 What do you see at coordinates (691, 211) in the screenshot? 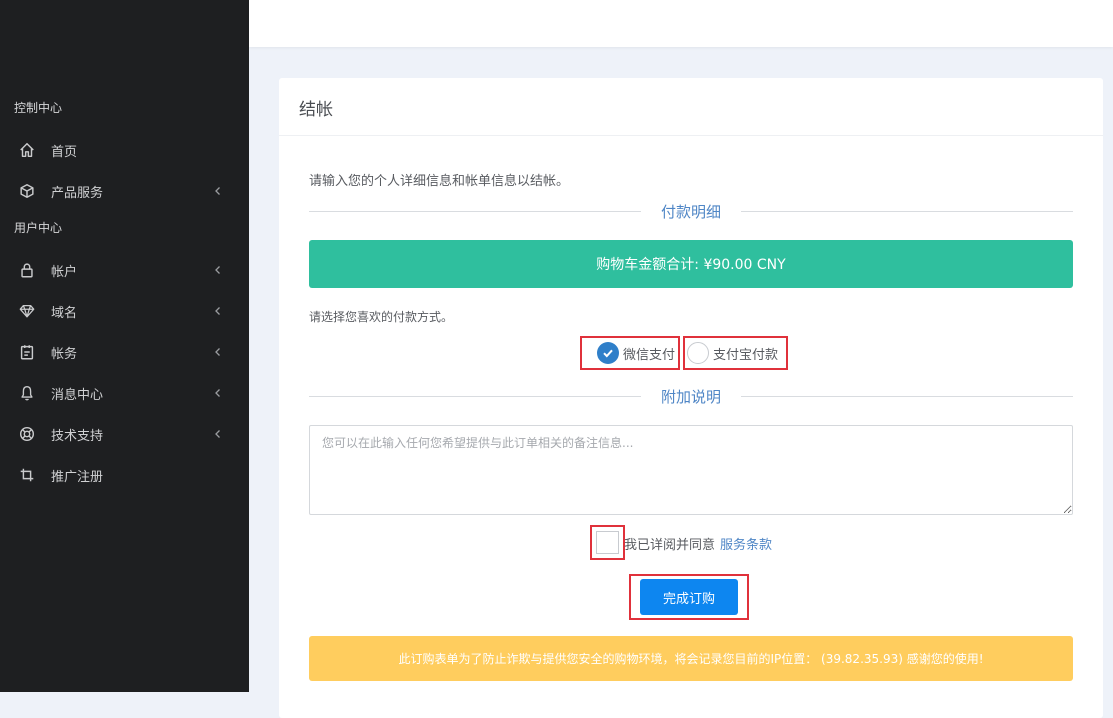
I see `payment-section-divider: 付款明细` at bounding box center [691, 211].